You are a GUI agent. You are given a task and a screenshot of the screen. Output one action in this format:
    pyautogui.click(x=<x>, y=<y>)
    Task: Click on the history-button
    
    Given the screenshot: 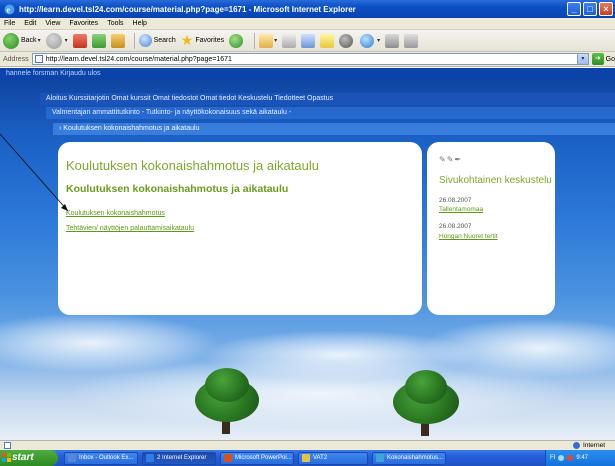 What is the action you would take?
    pyautogui.click(x=237, y=40)
    